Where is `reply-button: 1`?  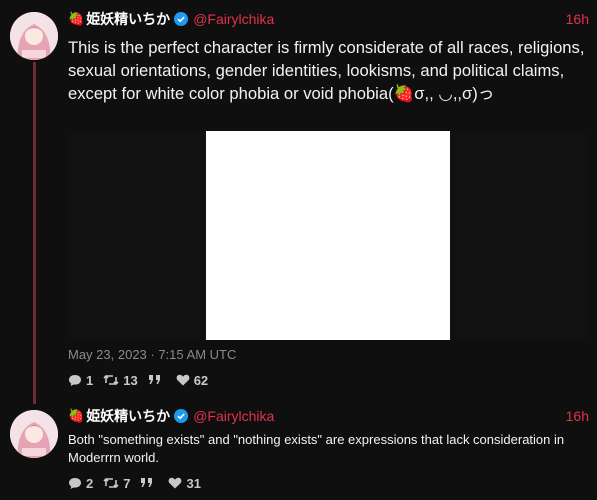
reply-button: 1 is located at coordinates (80, 380).